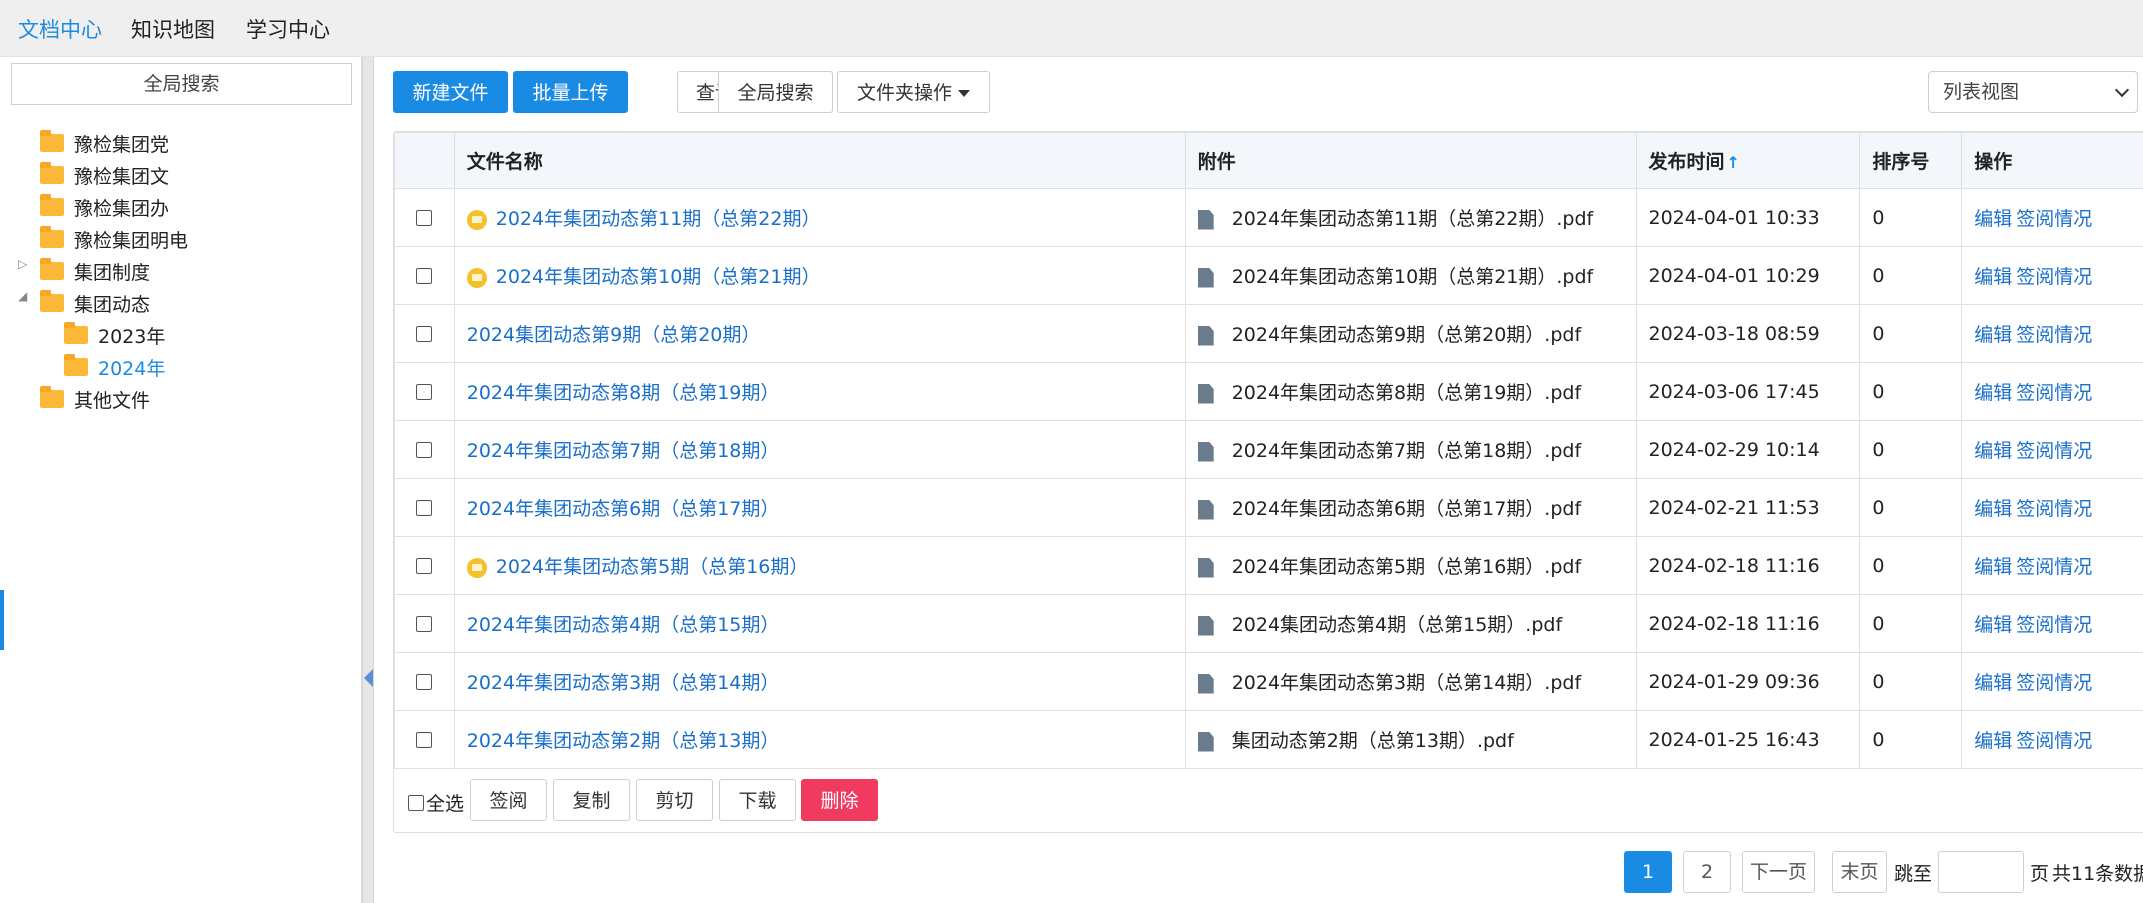  Describe the element at coordinates (658, 219) in the screenshot. I see `file-name-link: 2024年集团动态第11期（总第22期）` at that location.